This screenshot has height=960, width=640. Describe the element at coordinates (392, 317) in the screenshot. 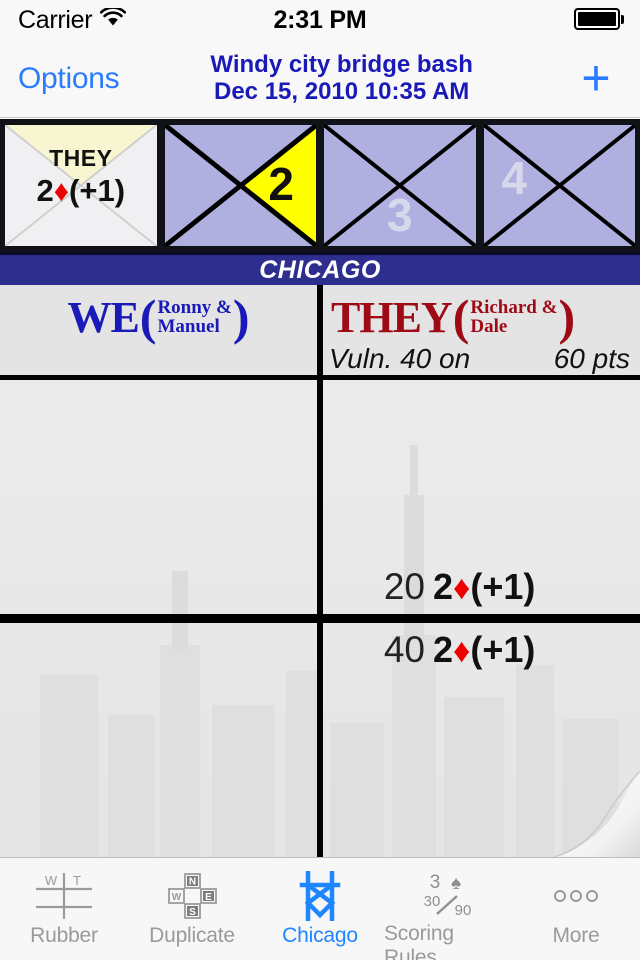

I see `they-title: THEY` at that location.